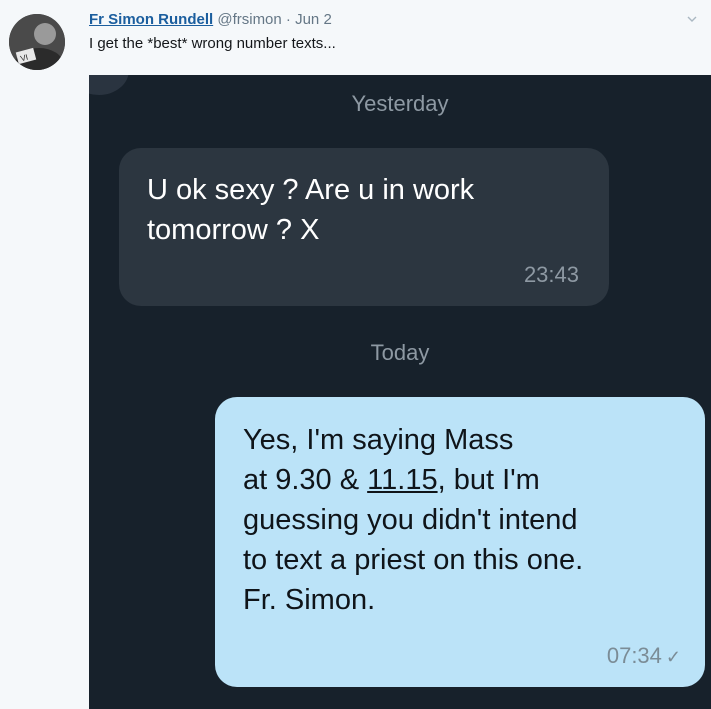  What do you see at coordinates (233, 230) in the screenshot?
I see `incoming-line-2: tomorrow ? X` at bounding box center [233, 230].